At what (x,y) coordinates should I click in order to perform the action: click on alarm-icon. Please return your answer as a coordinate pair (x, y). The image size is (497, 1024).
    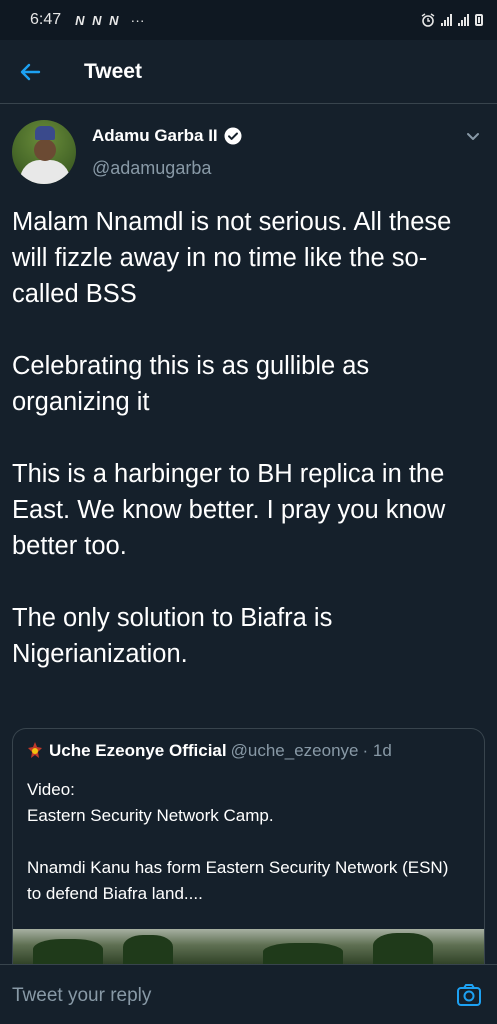
    Looking at the image, I should click on (428, 20).